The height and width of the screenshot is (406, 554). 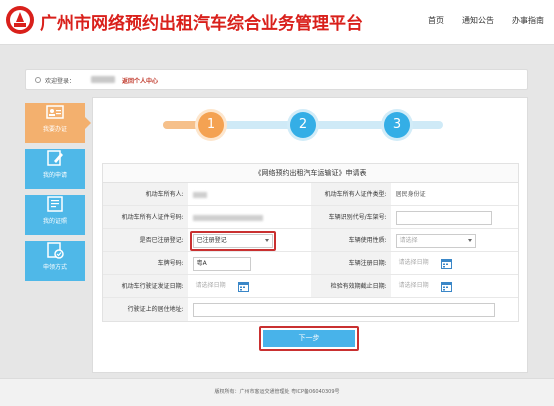 What do you see at coordinates (232, 241) in the screenshot?
I see `highlight-box` at bounding box center [232, 241].